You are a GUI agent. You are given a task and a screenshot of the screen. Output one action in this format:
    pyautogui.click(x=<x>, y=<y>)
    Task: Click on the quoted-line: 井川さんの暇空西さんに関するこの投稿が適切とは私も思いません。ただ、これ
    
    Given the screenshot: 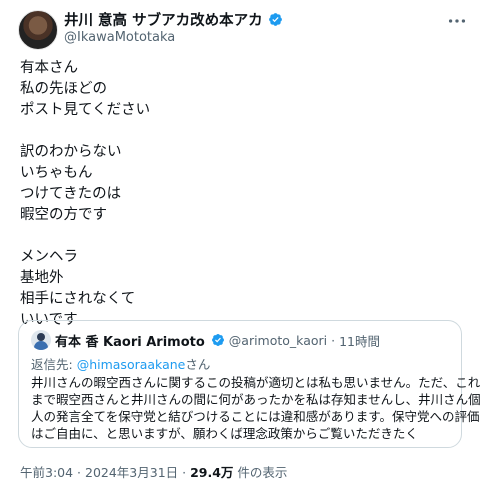 What is the action you would take?
    pyautogui.click(x=255, y=382)
    